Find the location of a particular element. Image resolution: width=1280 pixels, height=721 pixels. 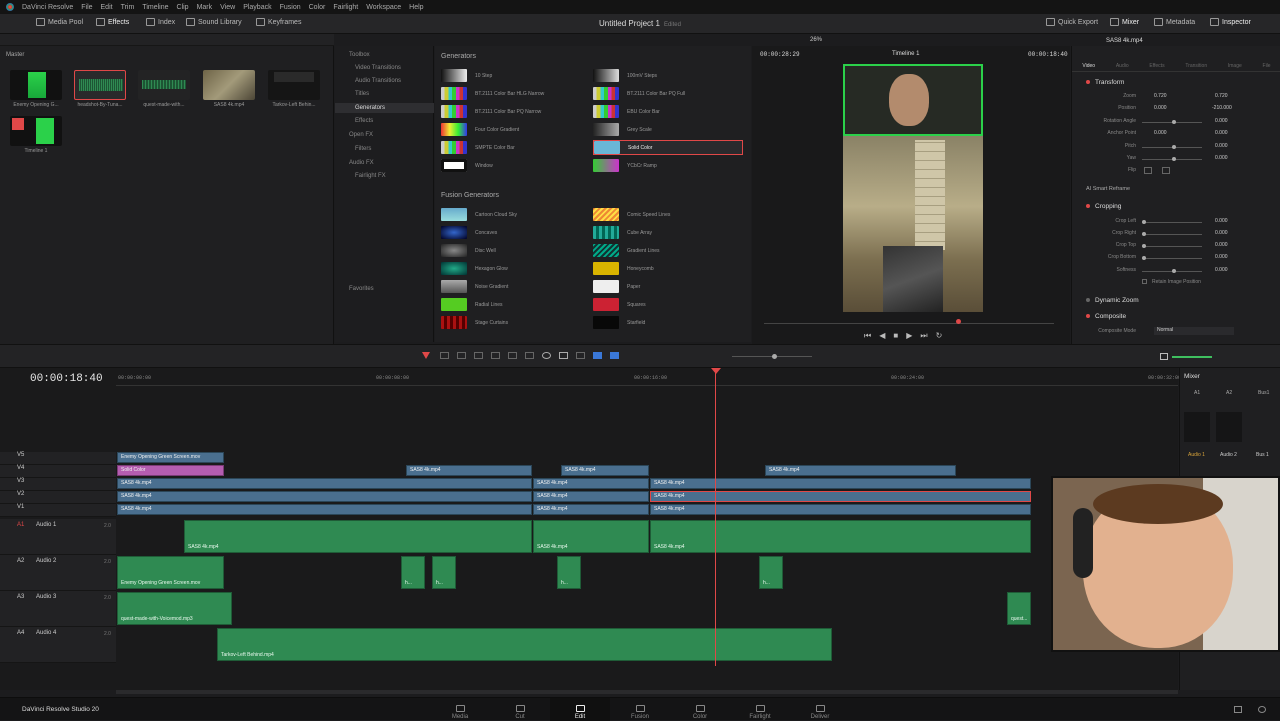

zoom-y-value: 0.720 is located at coordinates (1221, 96).